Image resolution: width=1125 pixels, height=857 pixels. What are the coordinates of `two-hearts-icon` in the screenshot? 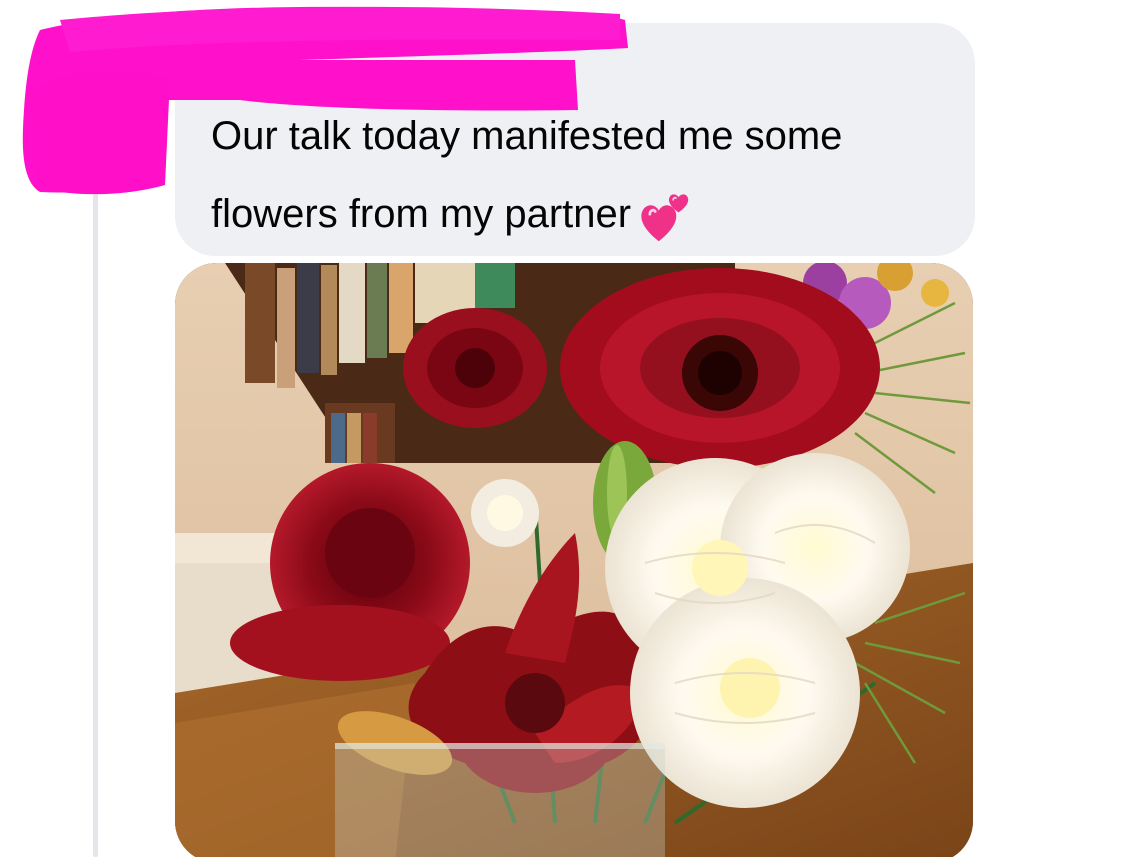 It's located at (665, 218).